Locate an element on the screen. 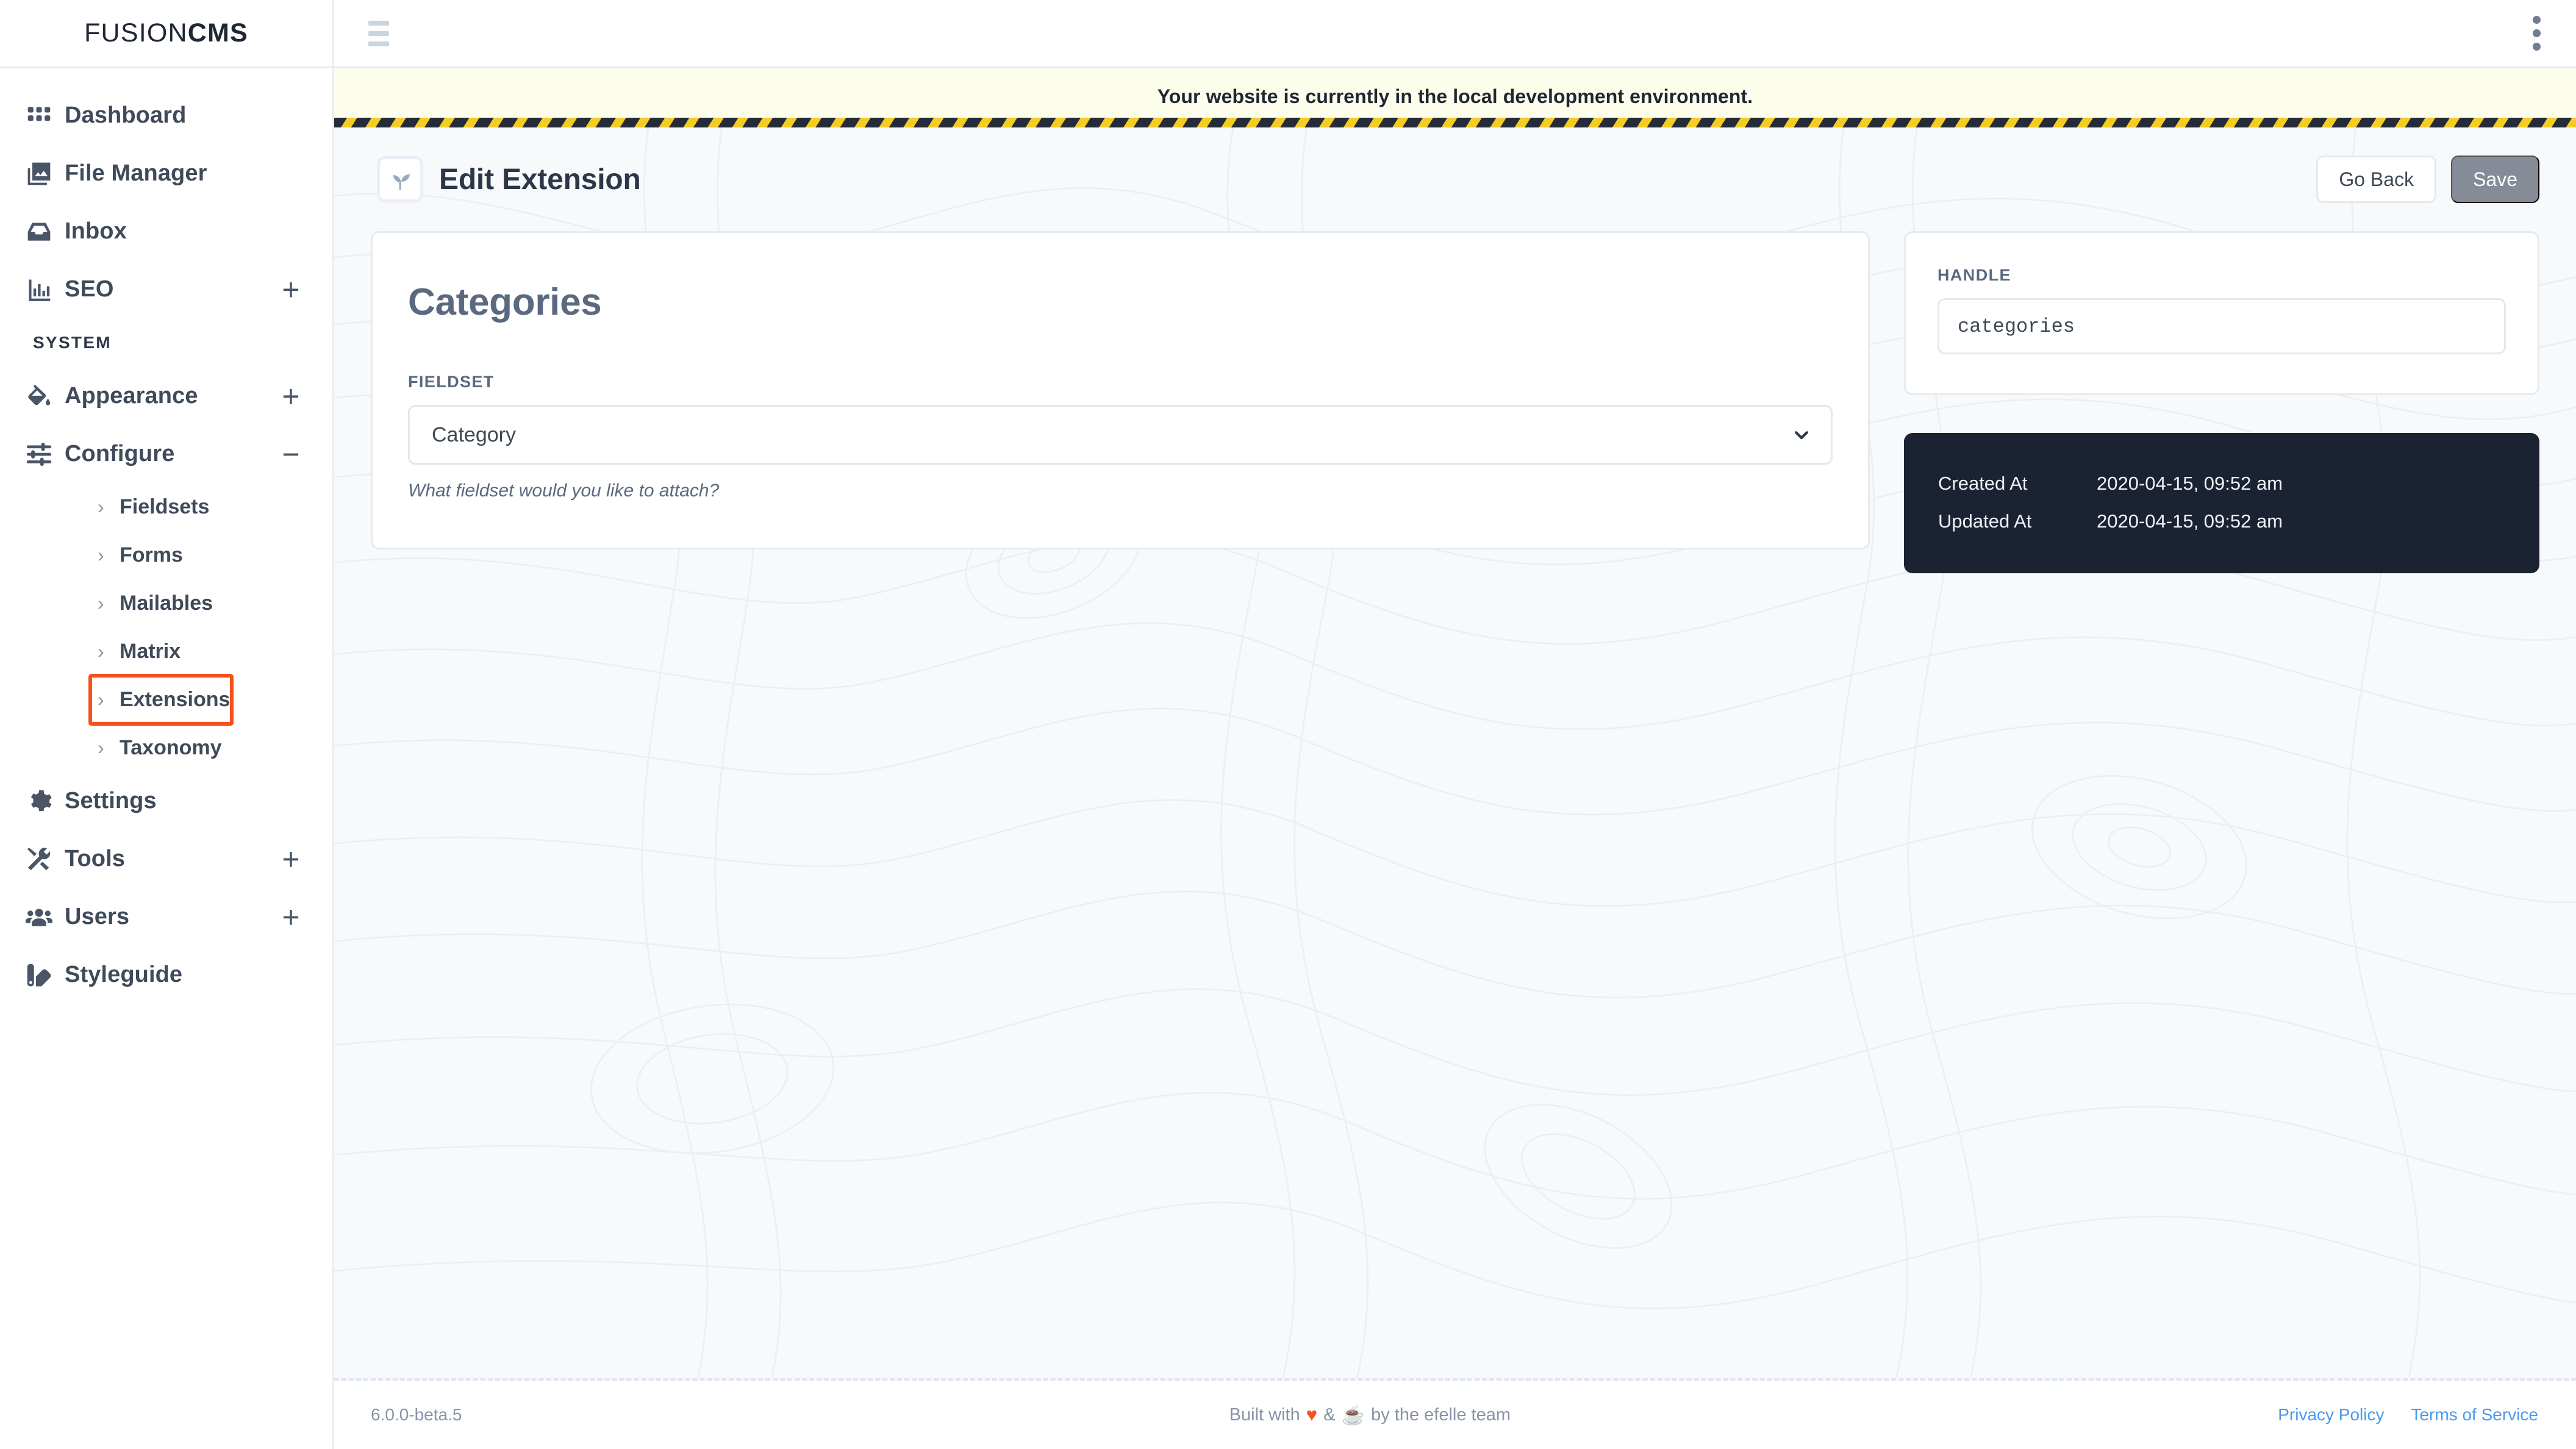 The height and width of the screenshot is (1449, 2576). sidebar-collapse-configure-button: − is located at coordinates (291, 454).